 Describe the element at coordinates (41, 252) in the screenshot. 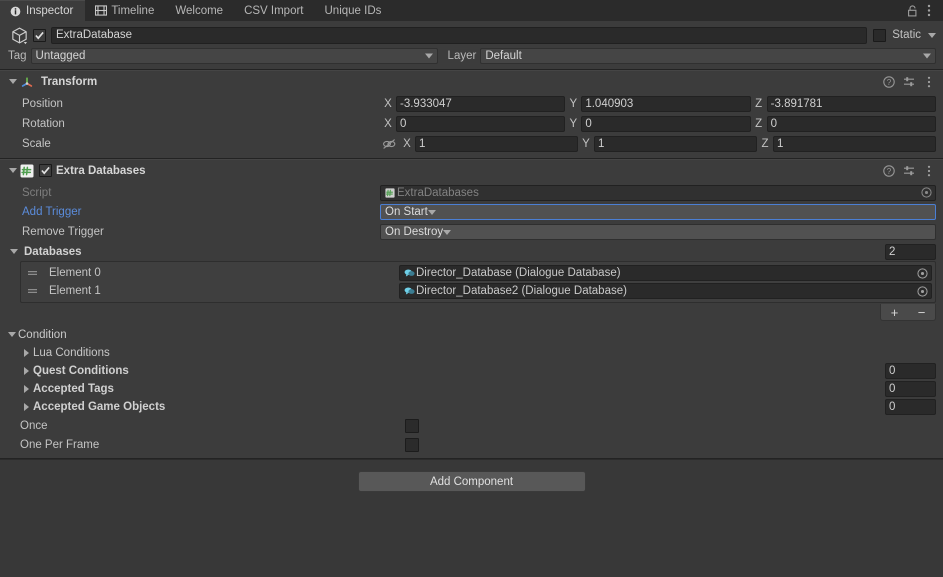

I see `databases-foldout: Databases` at that location.